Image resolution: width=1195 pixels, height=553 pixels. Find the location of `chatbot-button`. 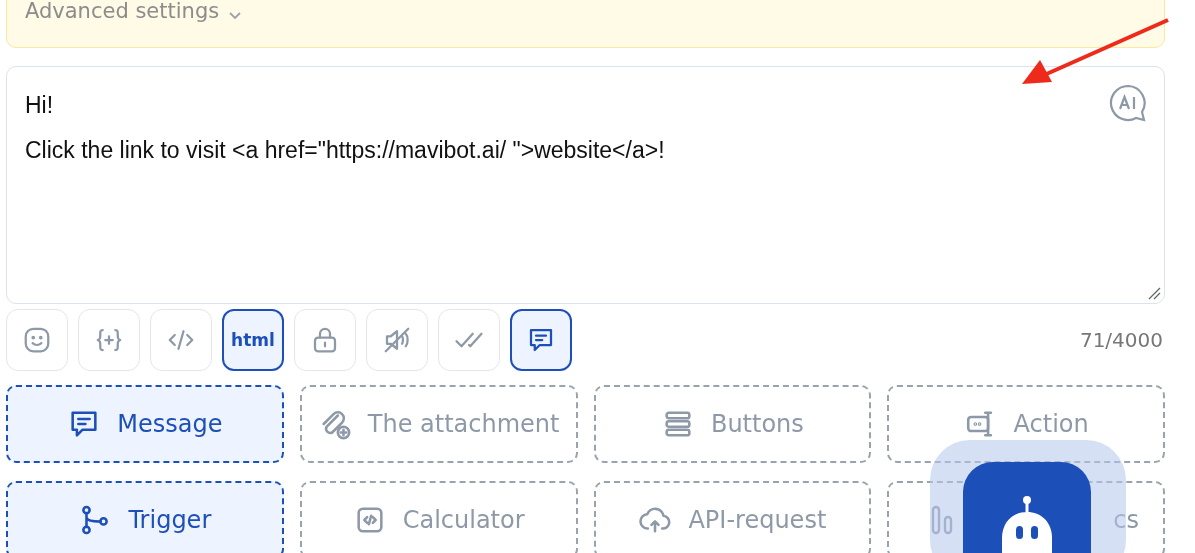

chatbot-button is located at coordinates (1027, 507).